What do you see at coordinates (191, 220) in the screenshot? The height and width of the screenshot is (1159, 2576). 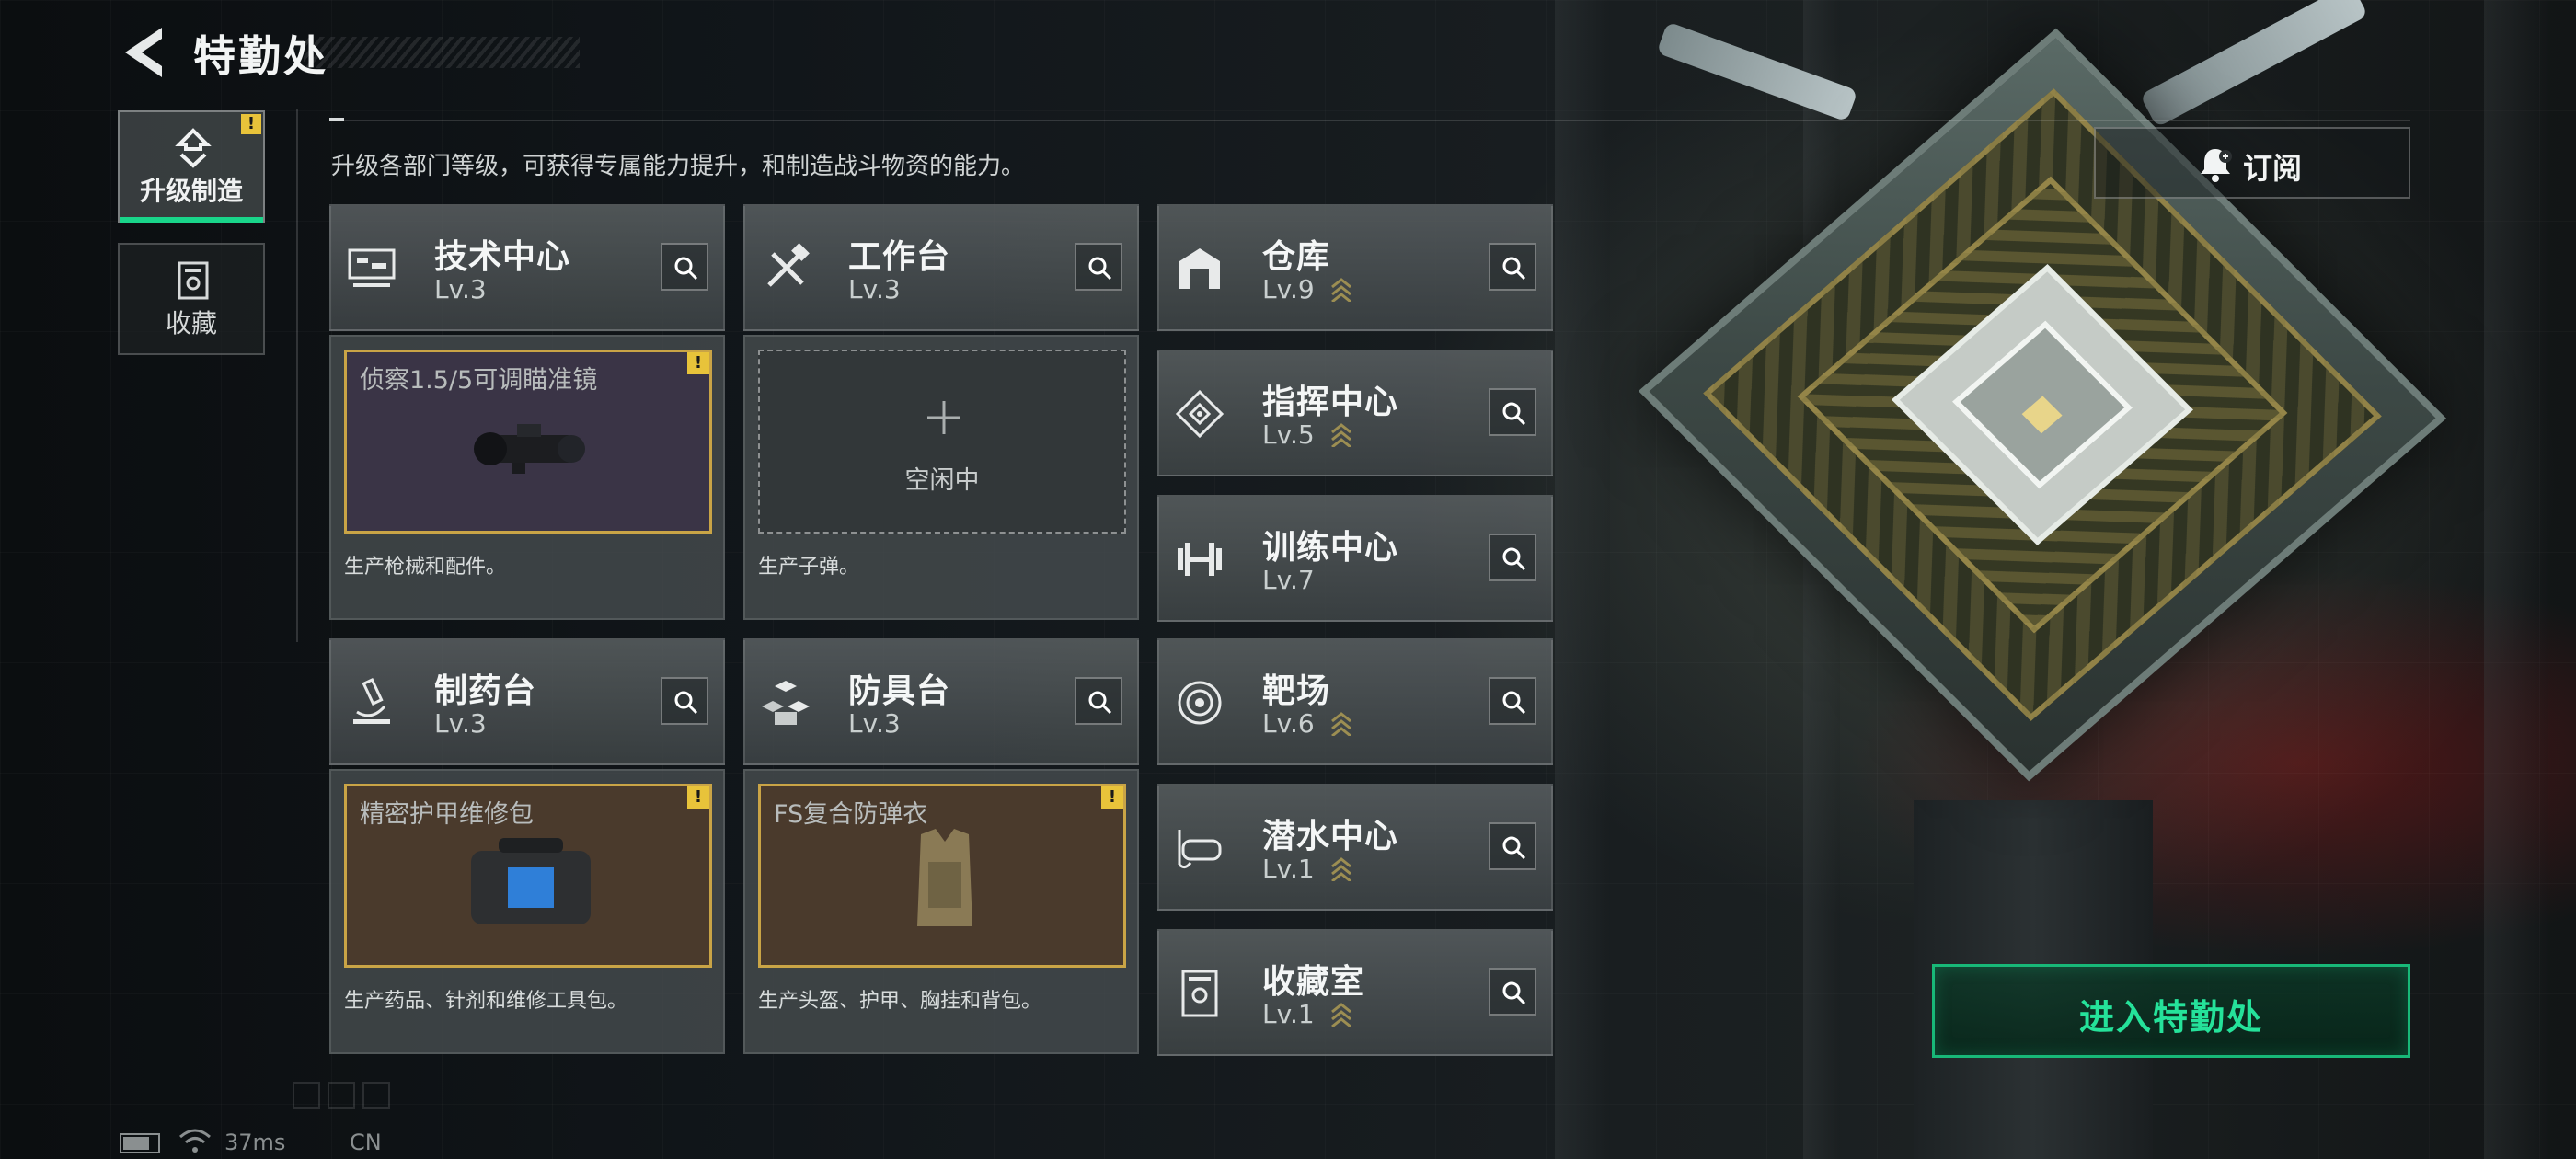 I see `active-tab-indicator` at bounding box center [191, 220].